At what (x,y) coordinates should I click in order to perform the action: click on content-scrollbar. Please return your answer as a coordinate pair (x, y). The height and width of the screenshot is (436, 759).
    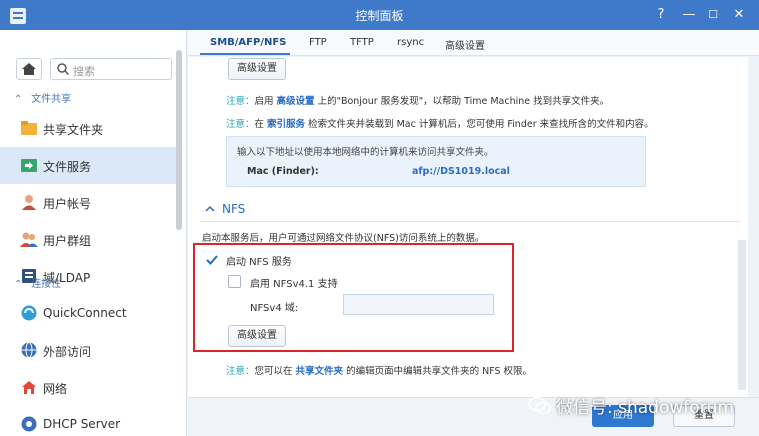
    Looking at the image, I should click on (742, 315).